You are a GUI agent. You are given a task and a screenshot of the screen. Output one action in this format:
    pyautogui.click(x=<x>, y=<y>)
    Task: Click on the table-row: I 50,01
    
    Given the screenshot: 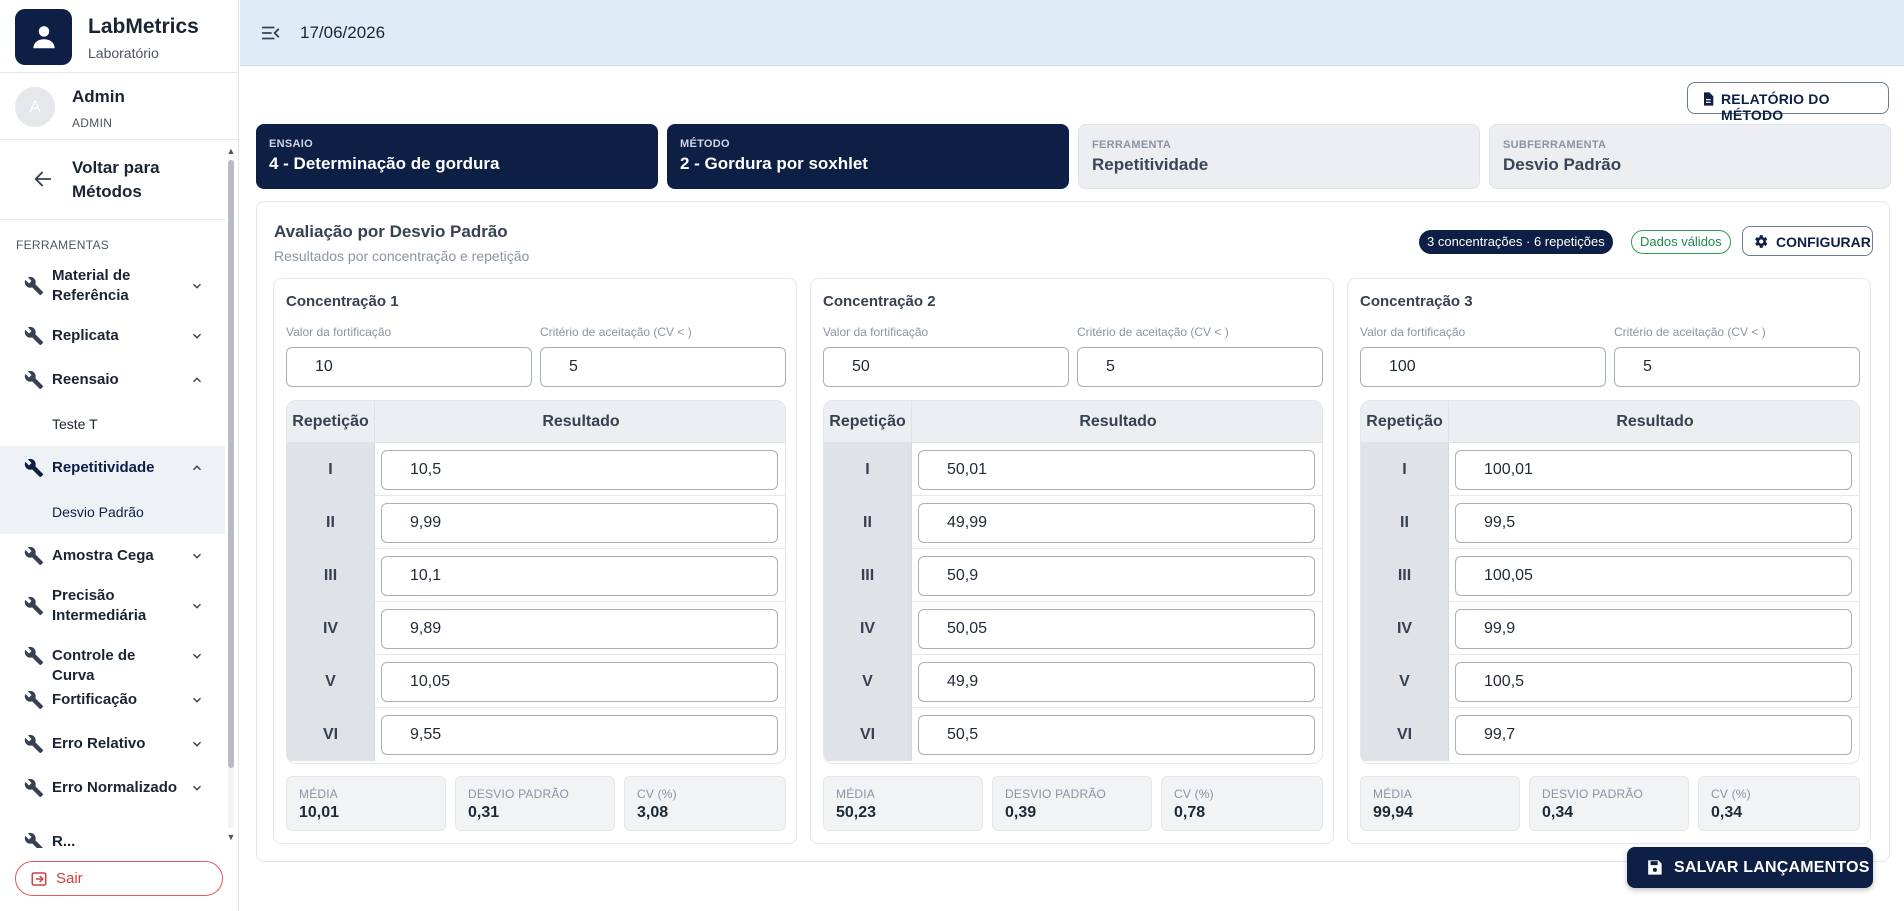 What is the action you would take?
    pyautogui.click(x=1073, y=469)
    